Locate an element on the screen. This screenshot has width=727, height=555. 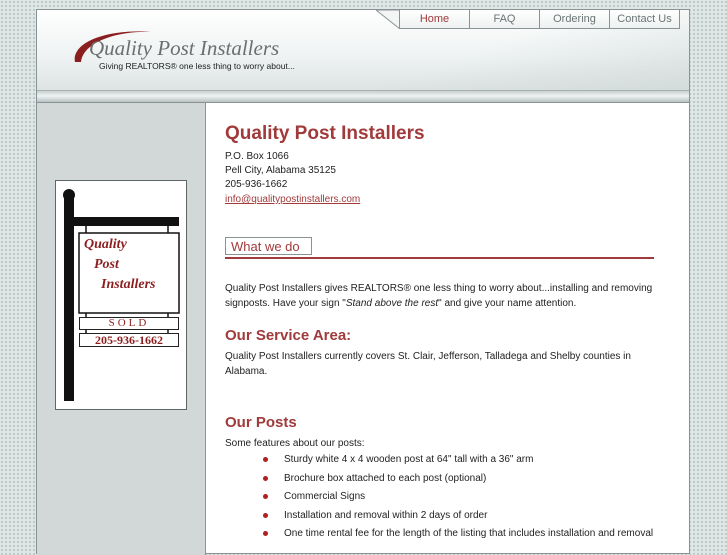
feature-text: Commercial Signs is located at coordinates (325, 496).